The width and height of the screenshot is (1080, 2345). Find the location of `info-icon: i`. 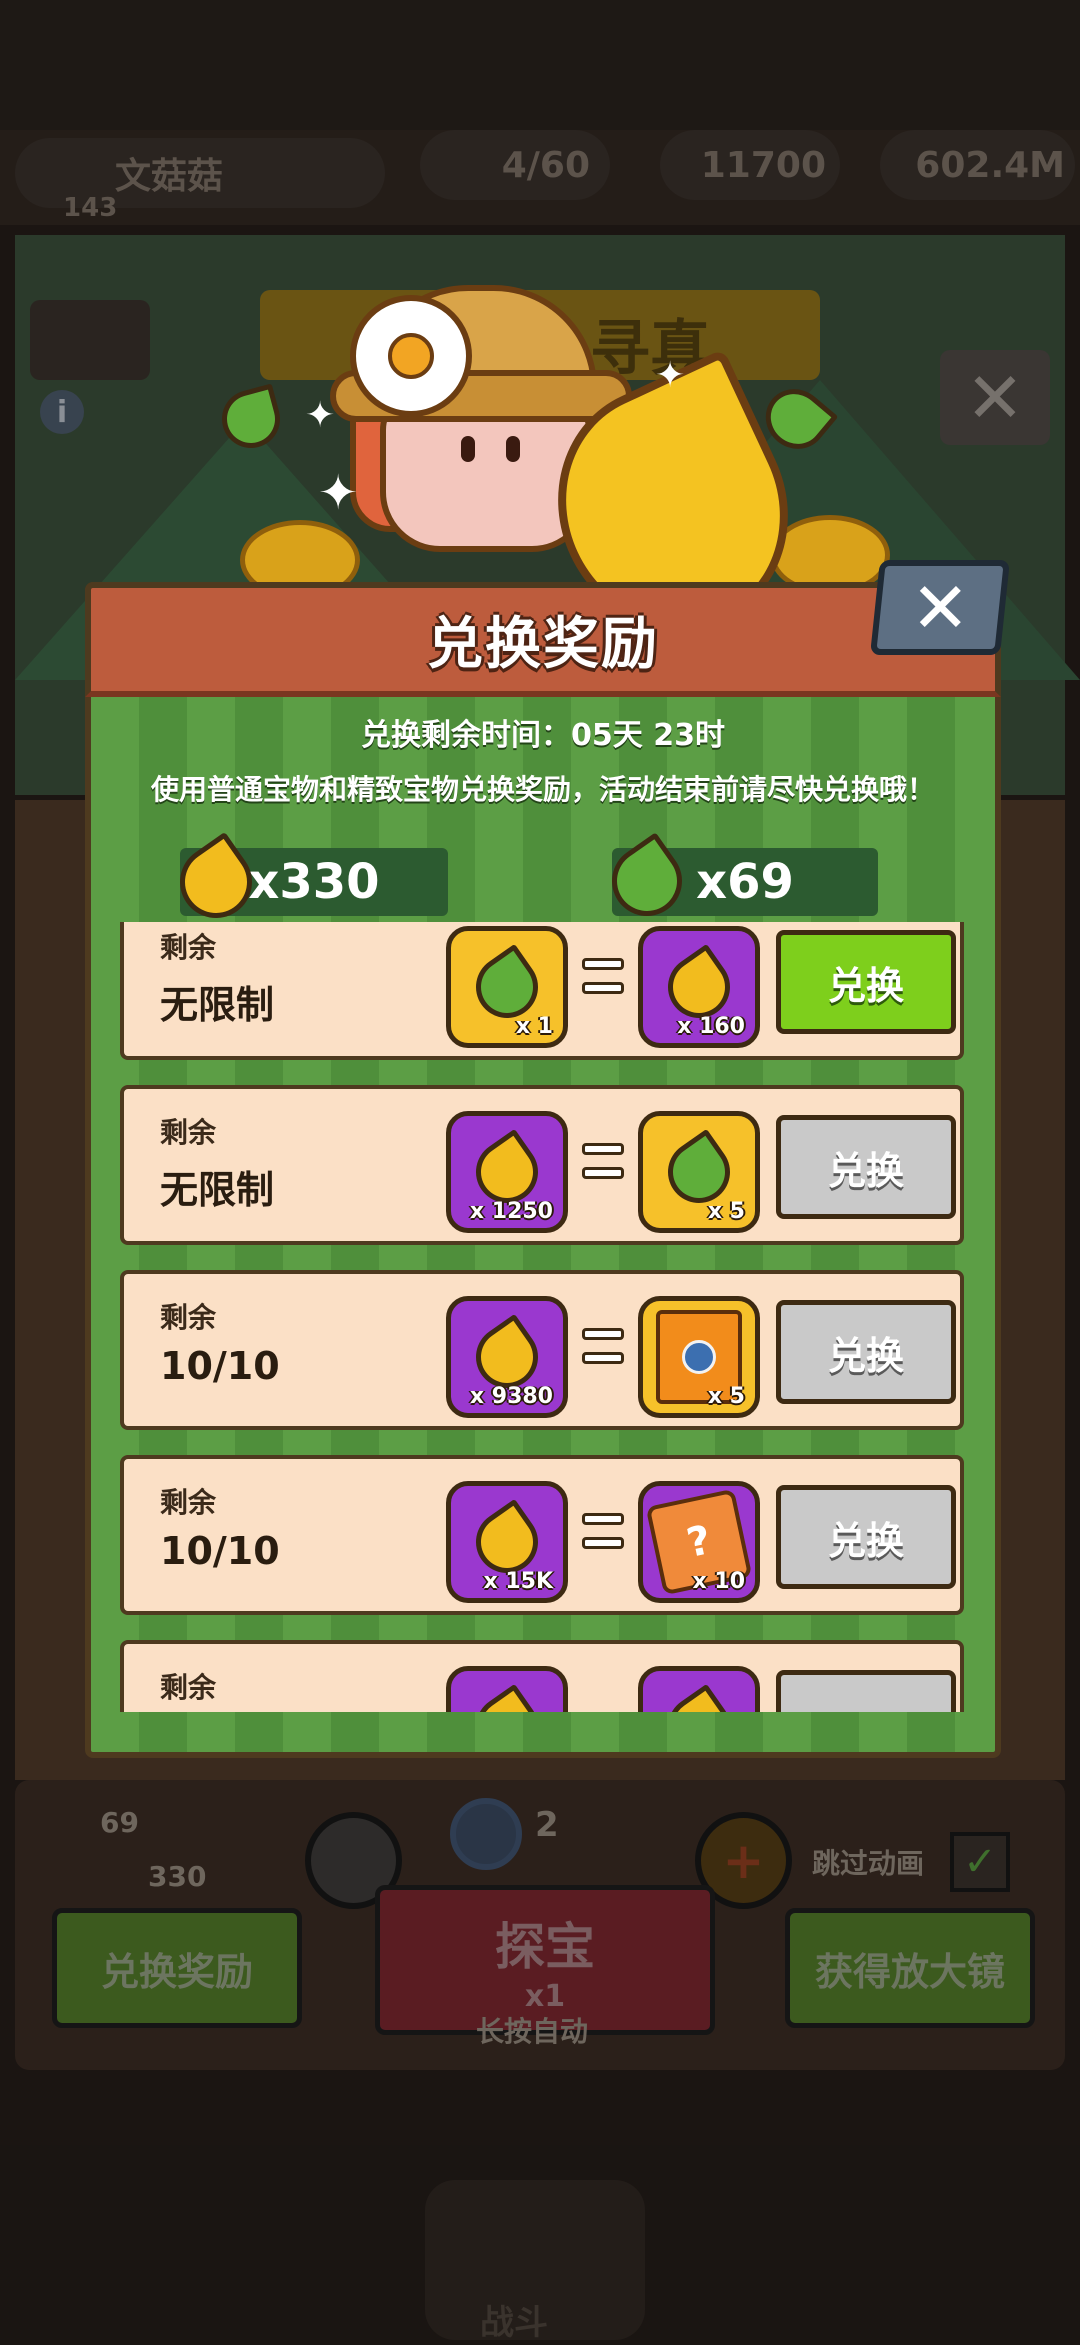

info-icon: i is located at coordinates (62, 412).